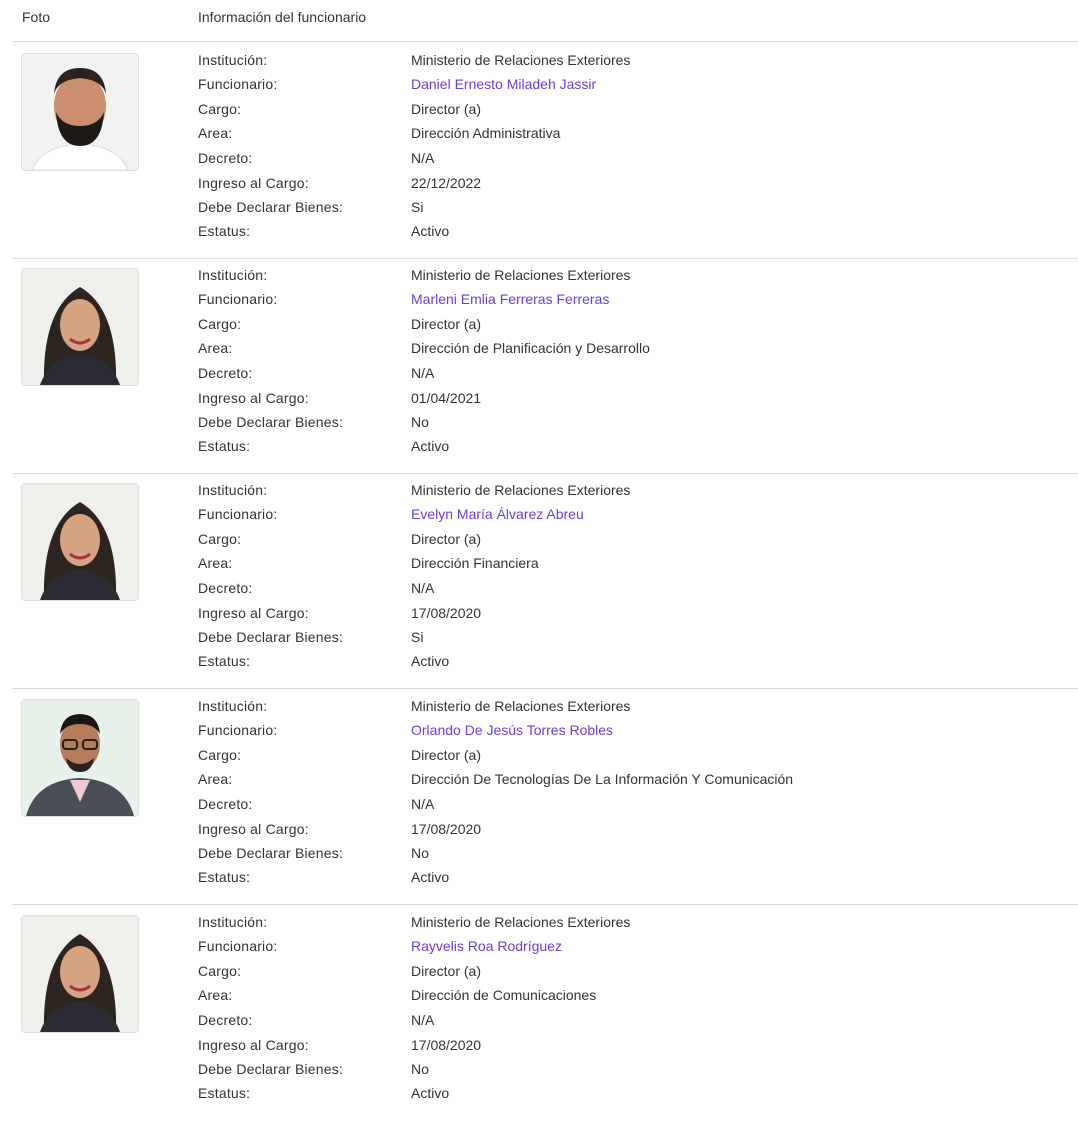 The height and width of the screenshot is (1121, 1078). I want to click on column-header-foto: Foto, so click(36, 17).